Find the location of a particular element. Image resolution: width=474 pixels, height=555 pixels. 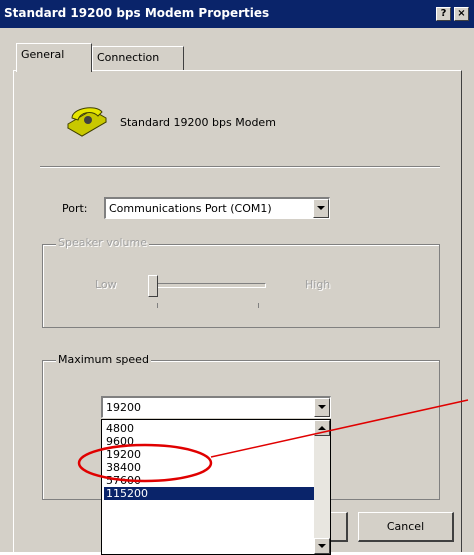

speed-dropdown-list: 4800 9600 19200 38400 57600 115200 is located at coordinates (216, 487).